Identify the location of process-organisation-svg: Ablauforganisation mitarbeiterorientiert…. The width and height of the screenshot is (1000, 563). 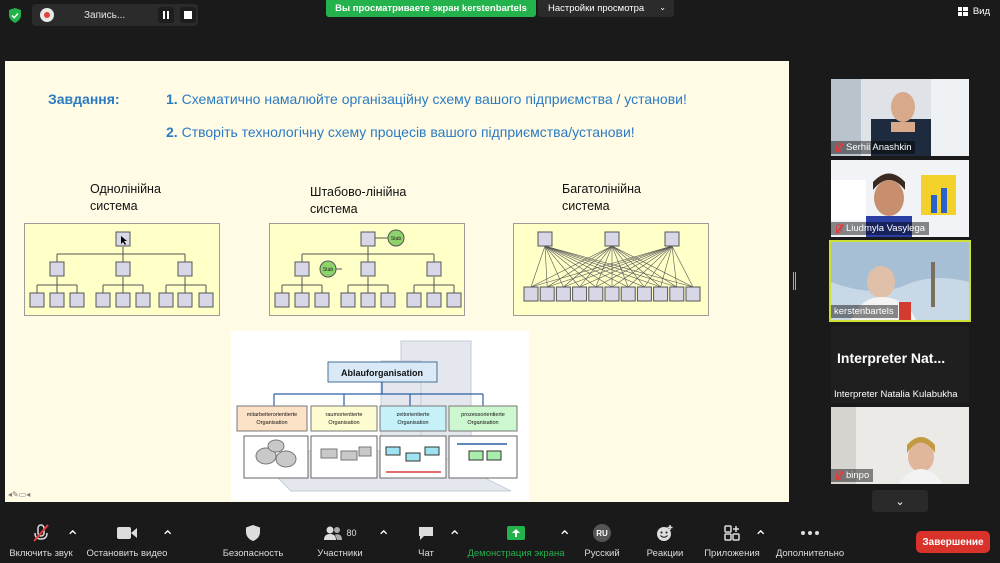
(377, 416).